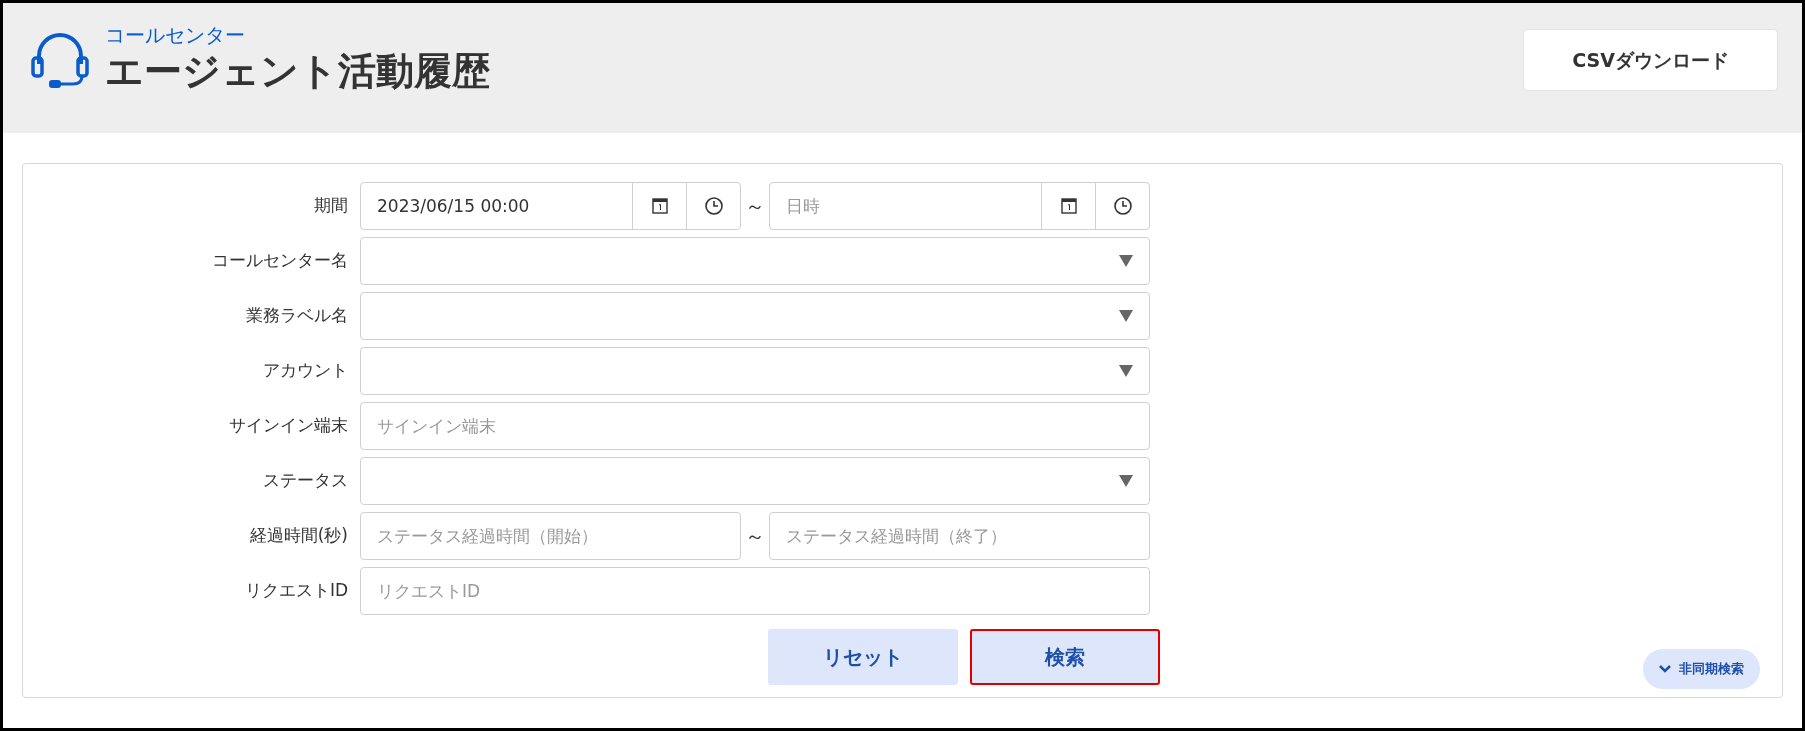  What do you see at coordinates (305, 371) in the screenshot?
I see `field-label: アカウント` at bounding box center [305, 371].